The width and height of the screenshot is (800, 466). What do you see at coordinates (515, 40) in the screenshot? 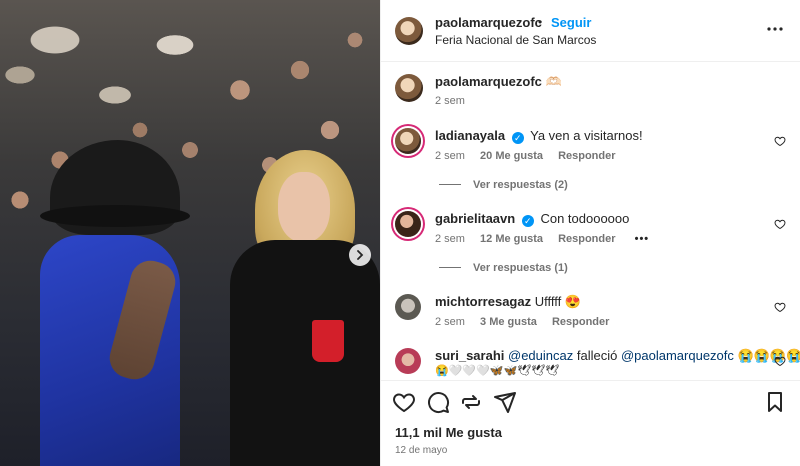
I see `post-location: Feria Nacional de San Marcos` at bounding box center [515, 40].